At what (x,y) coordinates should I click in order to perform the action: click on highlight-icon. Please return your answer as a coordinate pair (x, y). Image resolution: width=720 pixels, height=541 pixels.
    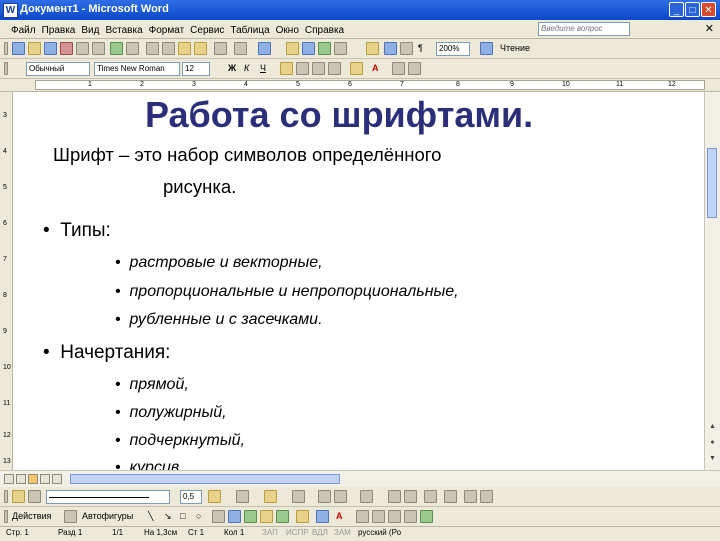
    Looking at the image, I should click on (356, 68).